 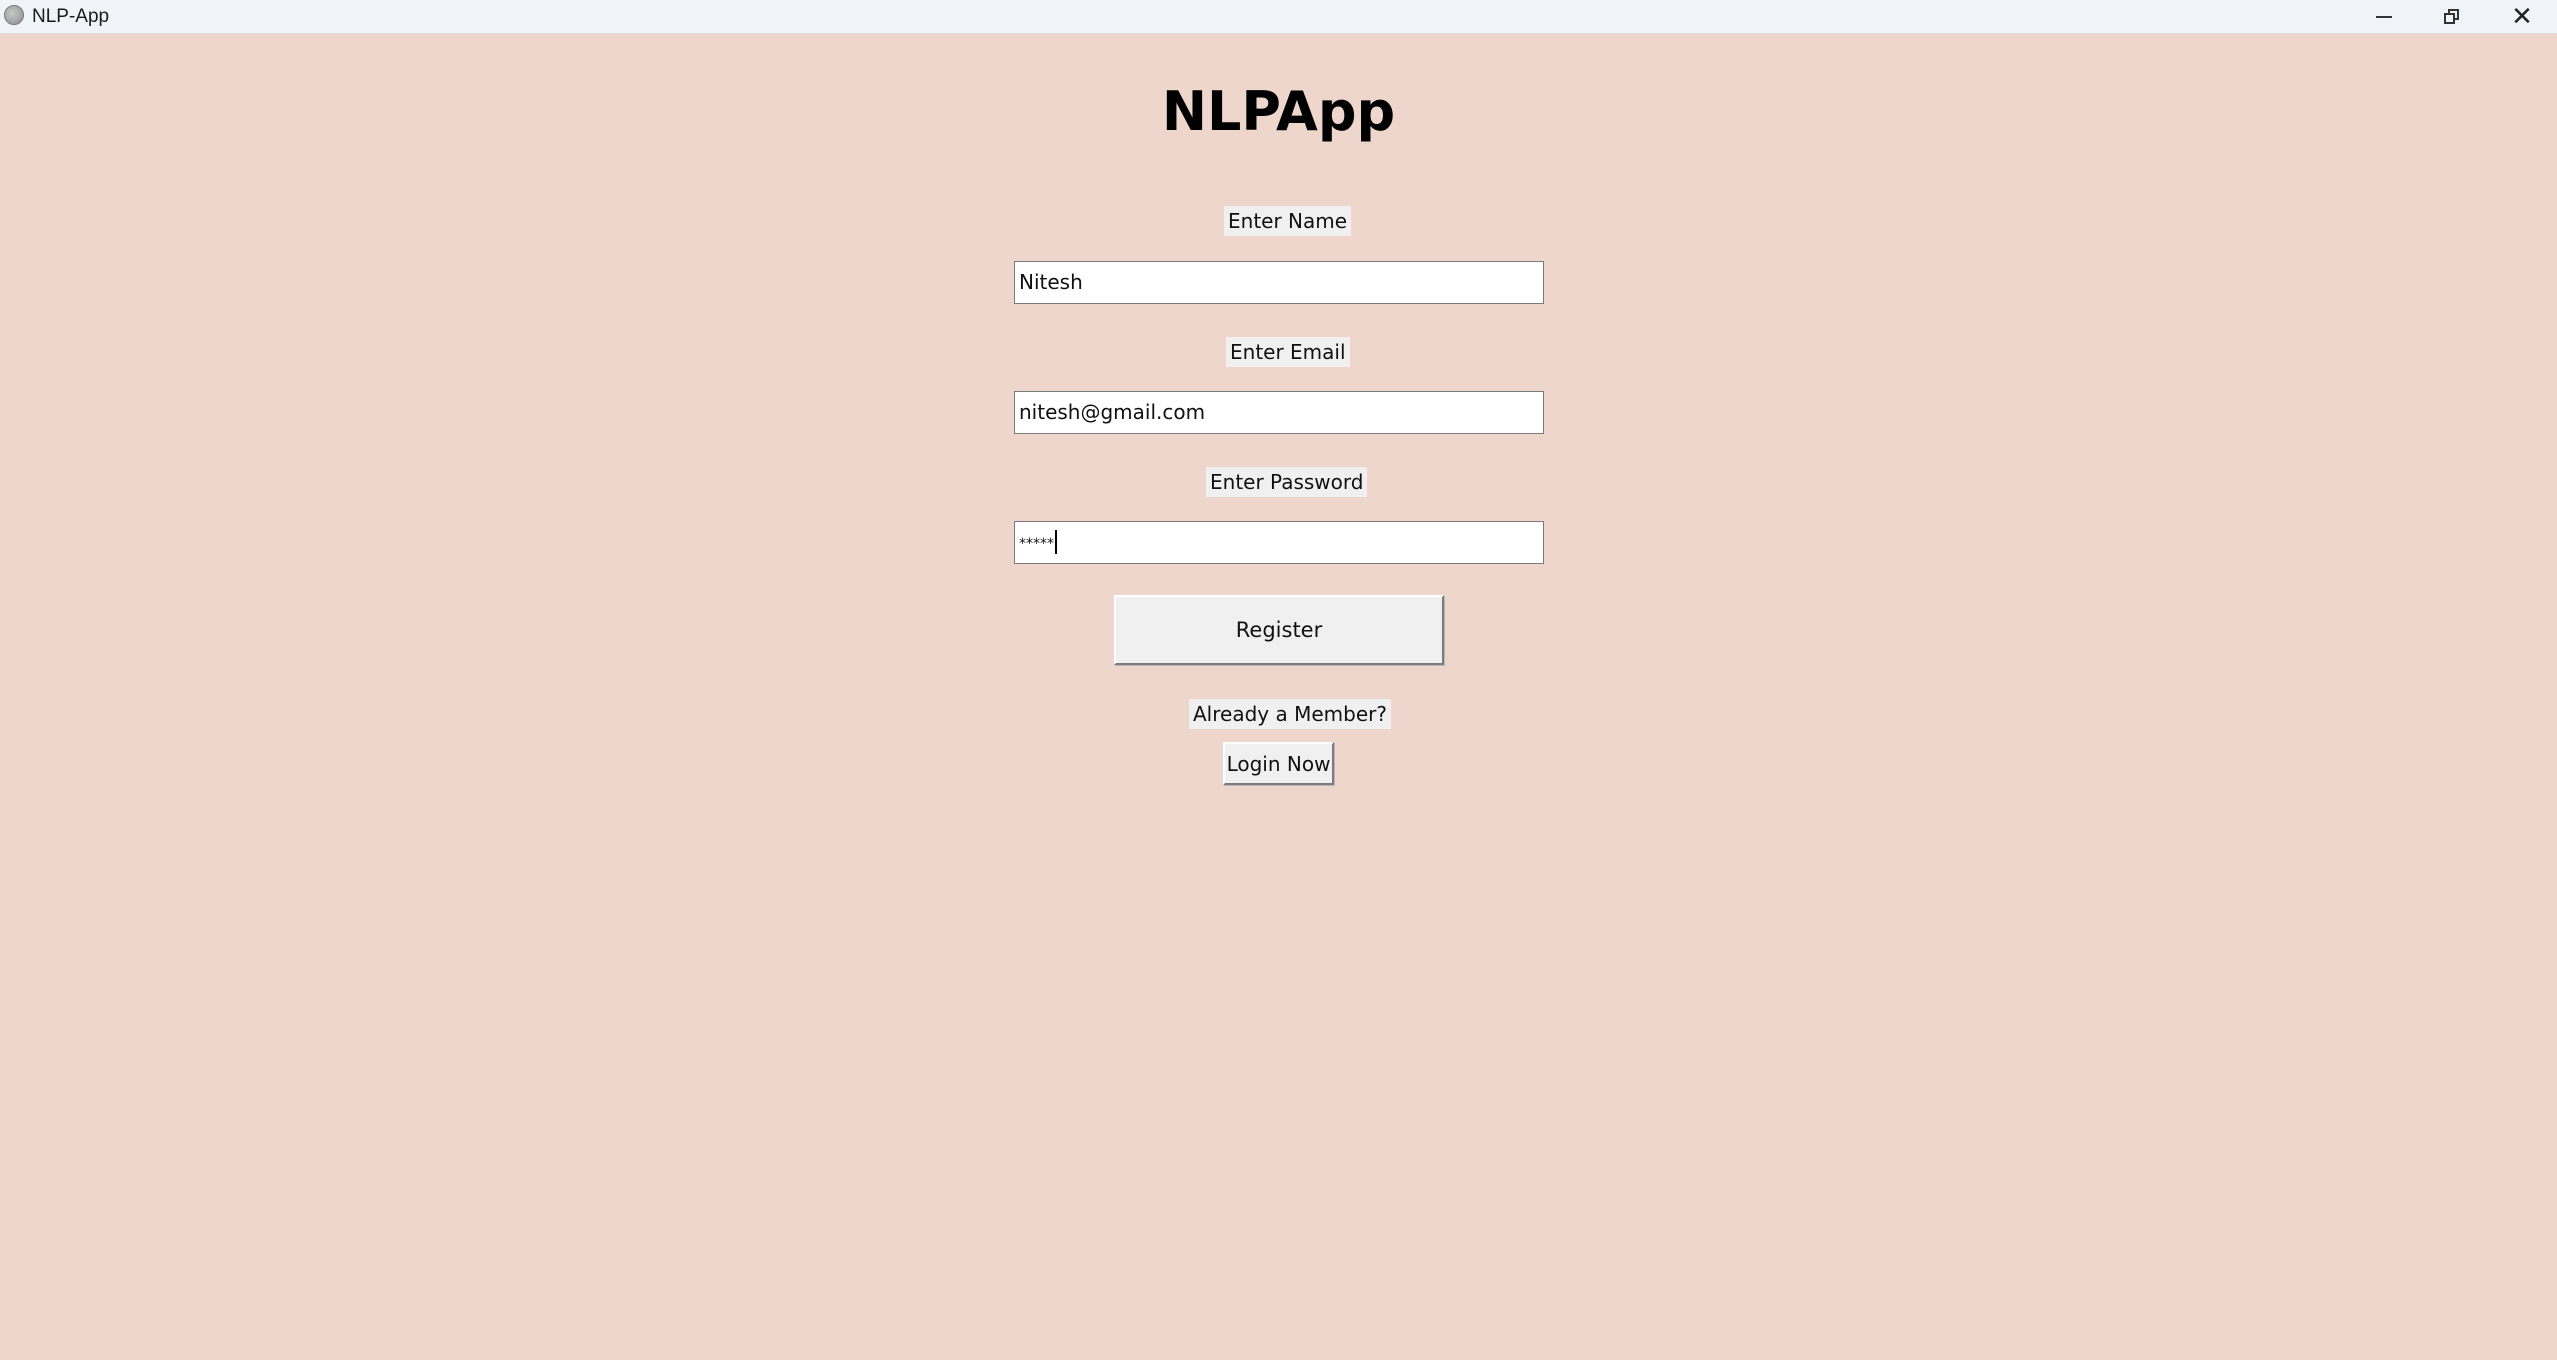 I want to click on text-caret, so click(x=1056, y=542).